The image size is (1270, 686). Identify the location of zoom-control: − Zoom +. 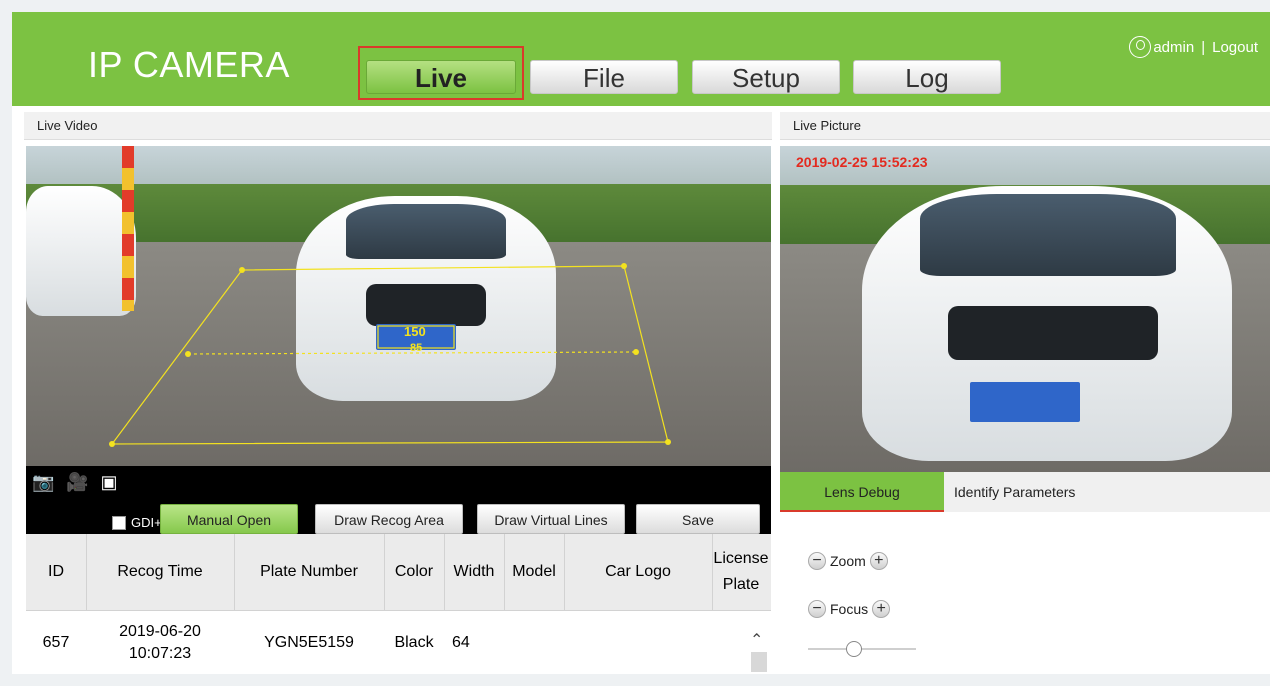
(848, 561).